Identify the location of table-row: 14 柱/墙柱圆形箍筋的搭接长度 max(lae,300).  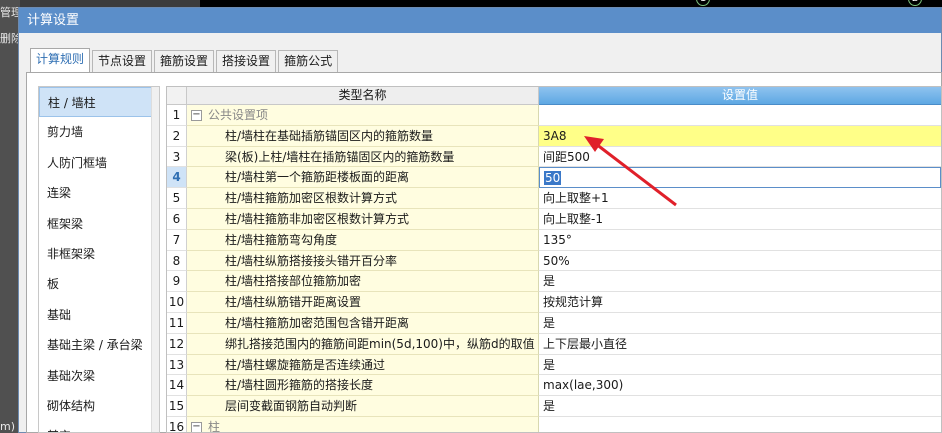
(554, 386).